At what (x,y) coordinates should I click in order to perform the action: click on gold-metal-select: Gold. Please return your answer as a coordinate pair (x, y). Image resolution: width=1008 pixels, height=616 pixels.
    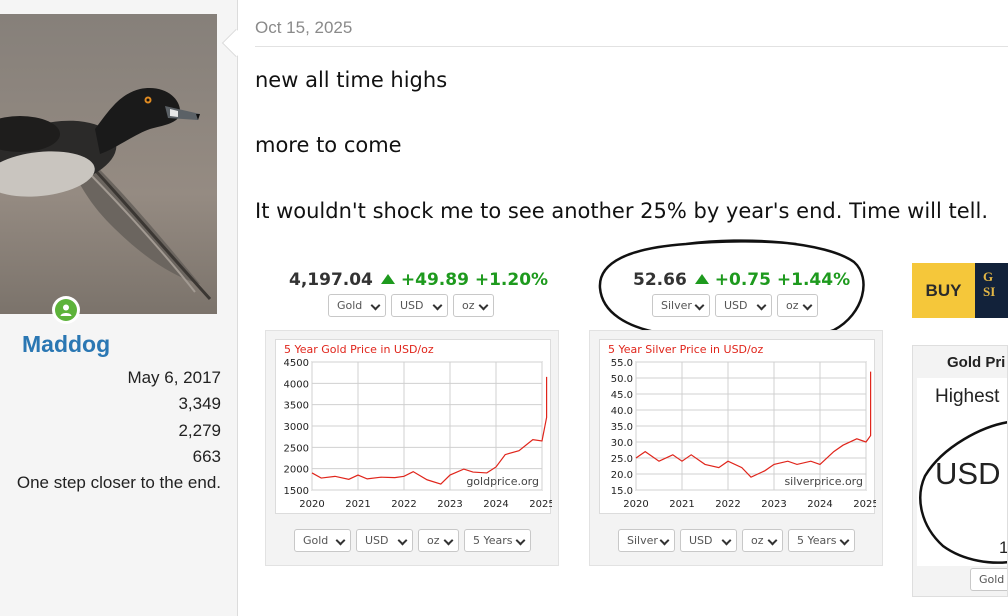
    Looking at the image, I should click on (357, 305).